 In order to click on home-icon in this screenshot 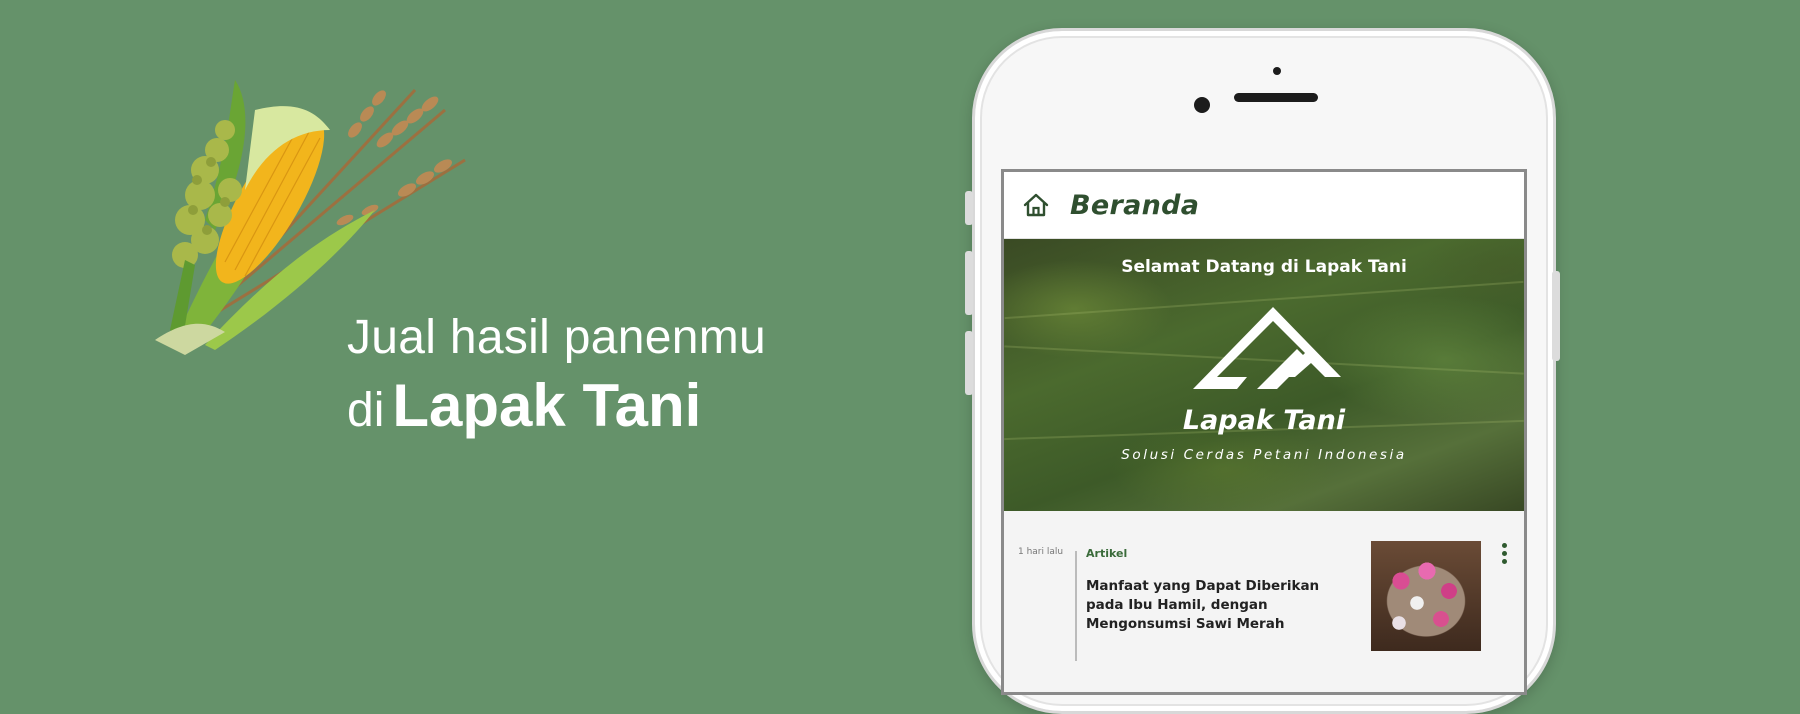, I will do `click(1037, 205)`.